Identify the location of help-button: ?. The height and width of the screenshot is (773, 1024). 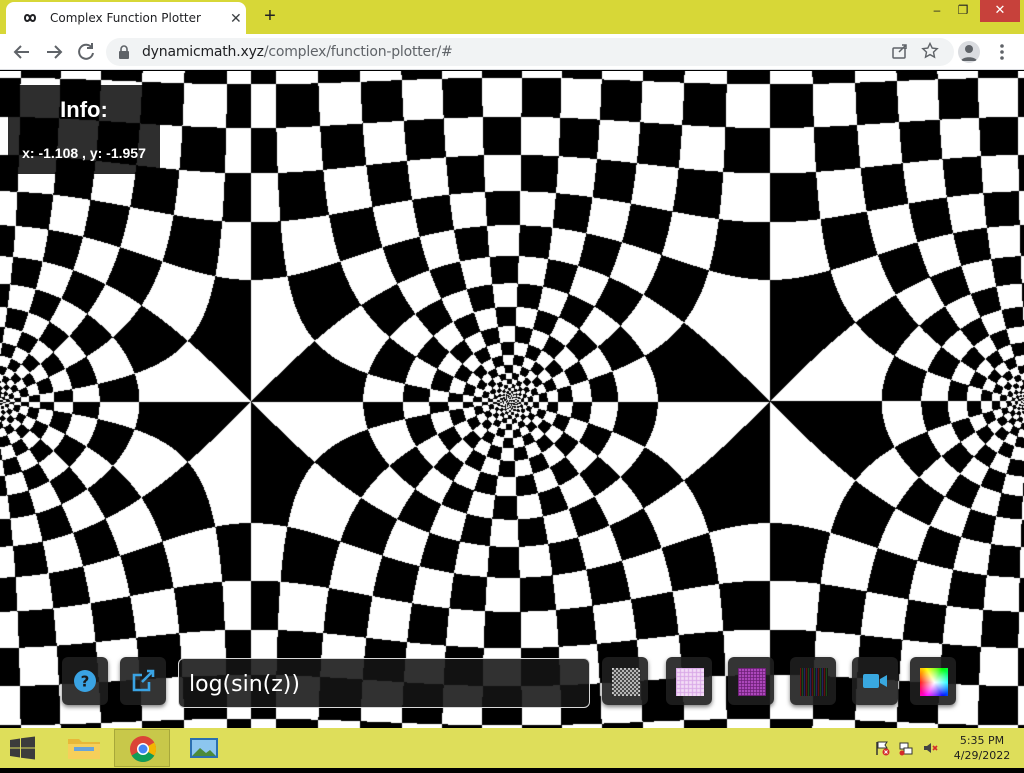
(85, 681).